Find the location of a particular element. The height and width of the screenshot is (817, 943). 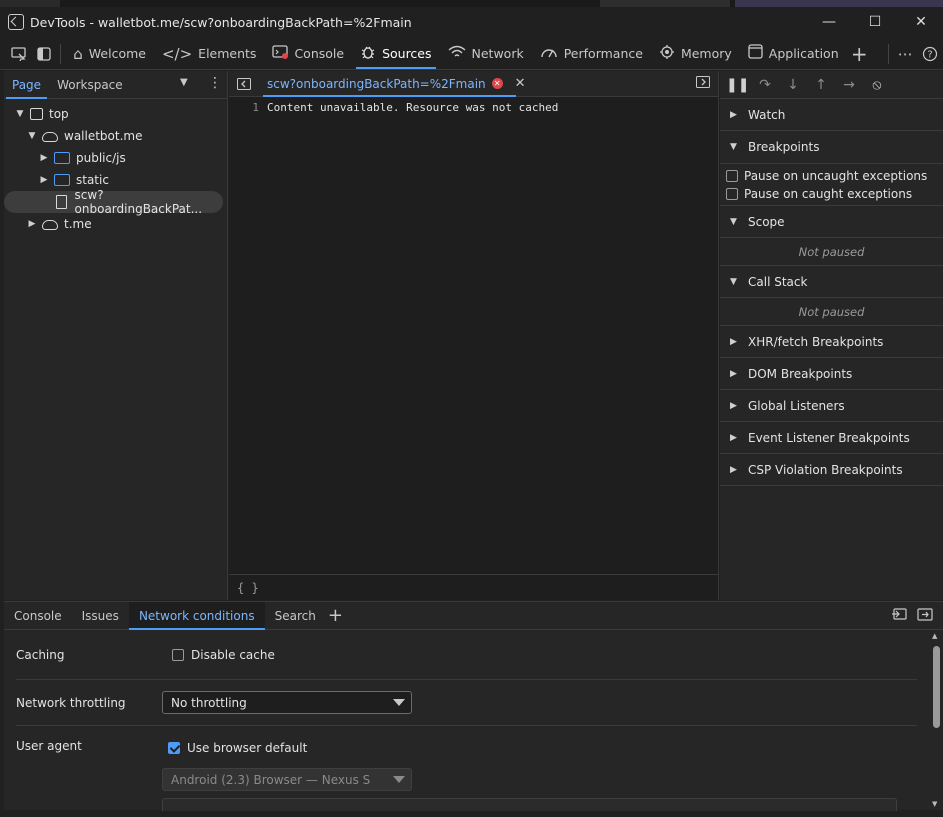

help-icon: ? is located at coordinates (930, 54).